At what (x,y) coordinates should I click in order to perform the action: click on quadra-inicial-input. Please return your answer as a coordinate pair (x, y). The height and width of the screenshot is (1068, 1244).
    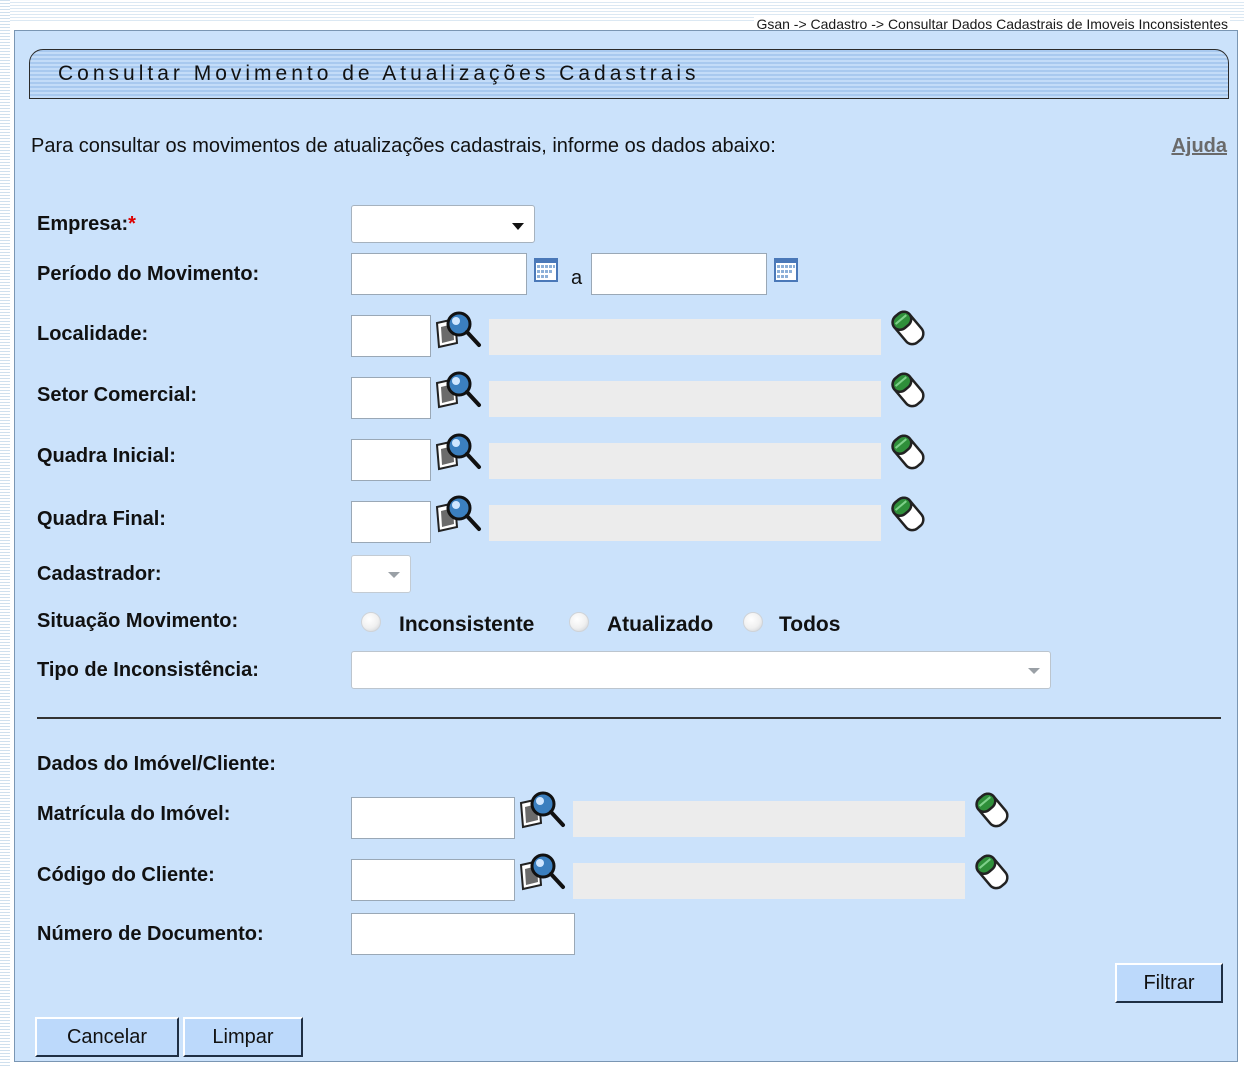
    Looking at the image, I should click on (391, 460).